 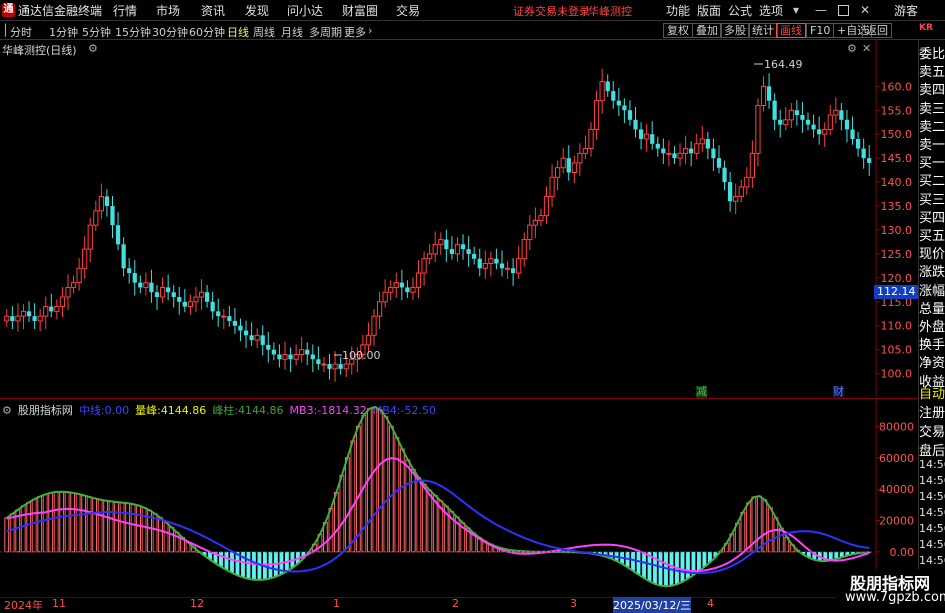 I want to click on tool-fuquan: 复权, so click(x=678, y=30).